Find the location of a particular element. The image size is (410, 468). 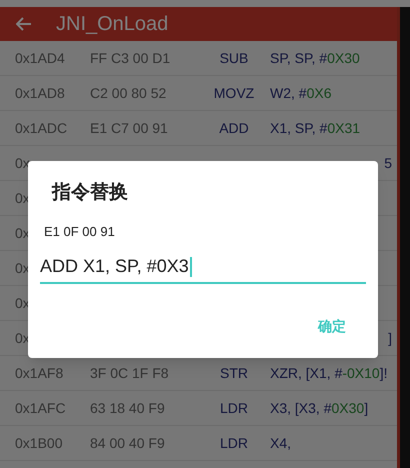

bytes-cell: 63 18 40 F9 is located at coordinates (127, 408).